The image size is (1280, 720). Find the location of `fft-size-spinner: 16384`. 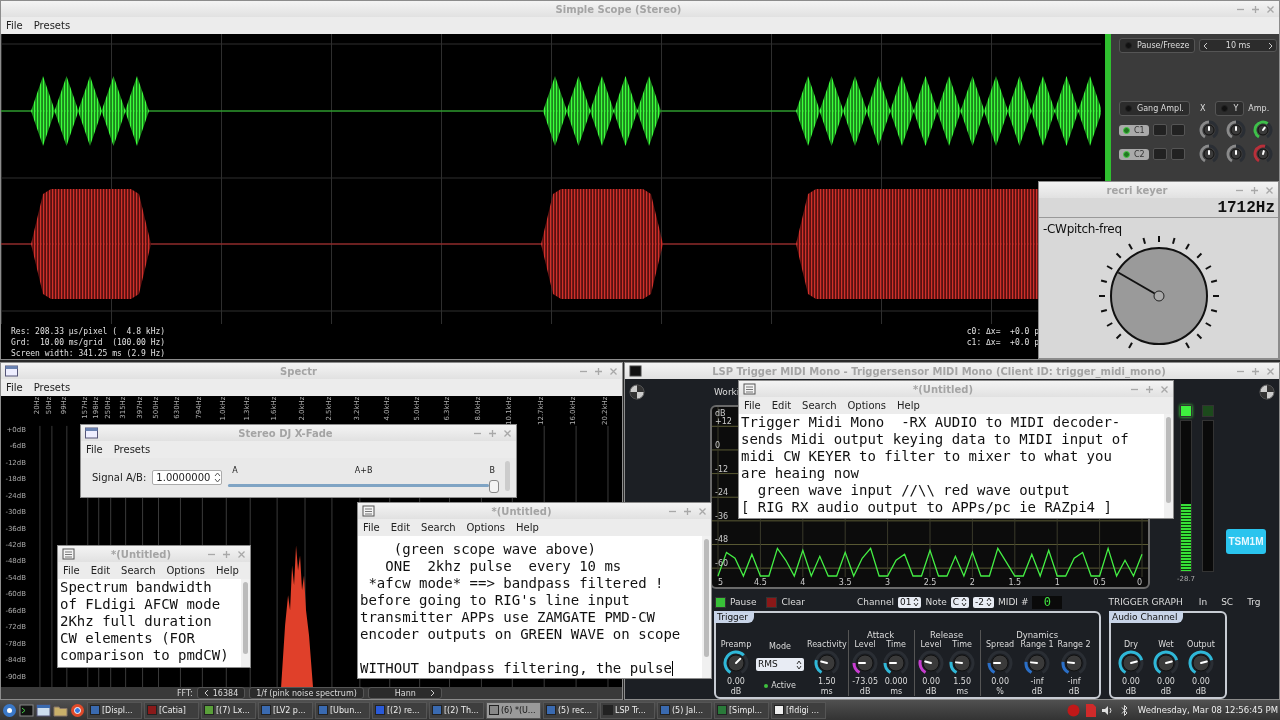

fft-size-spinner: 16384 is located at coordinates (221, 693).